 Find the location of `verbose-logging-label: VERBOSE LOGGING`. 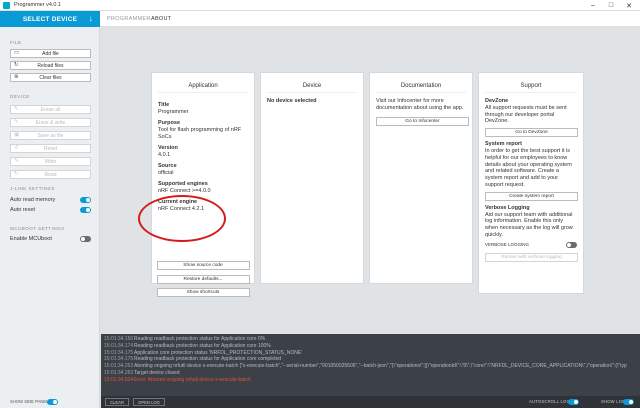

verbose-logging-label: VERBOSE LOGGING is located at coordinates (507, 244).